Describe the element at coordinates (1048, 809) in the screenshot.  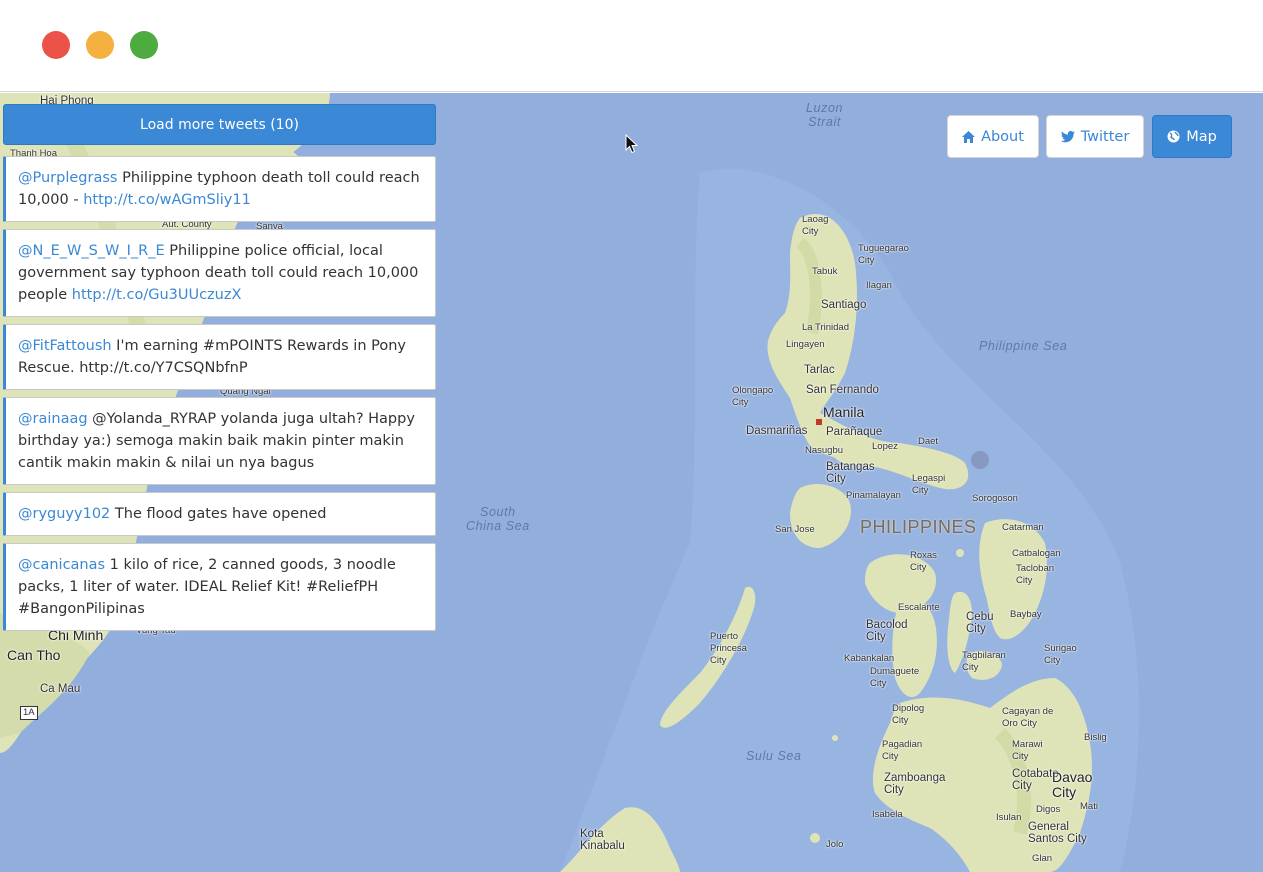
I see `map-label-city: Digos` at that location.